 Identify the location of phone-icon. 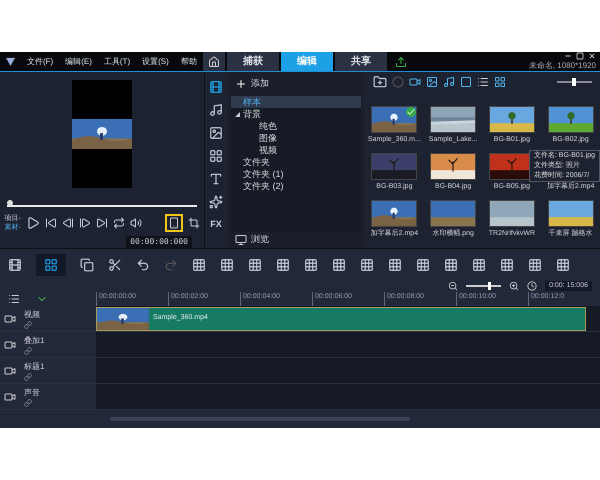
(174, 223).